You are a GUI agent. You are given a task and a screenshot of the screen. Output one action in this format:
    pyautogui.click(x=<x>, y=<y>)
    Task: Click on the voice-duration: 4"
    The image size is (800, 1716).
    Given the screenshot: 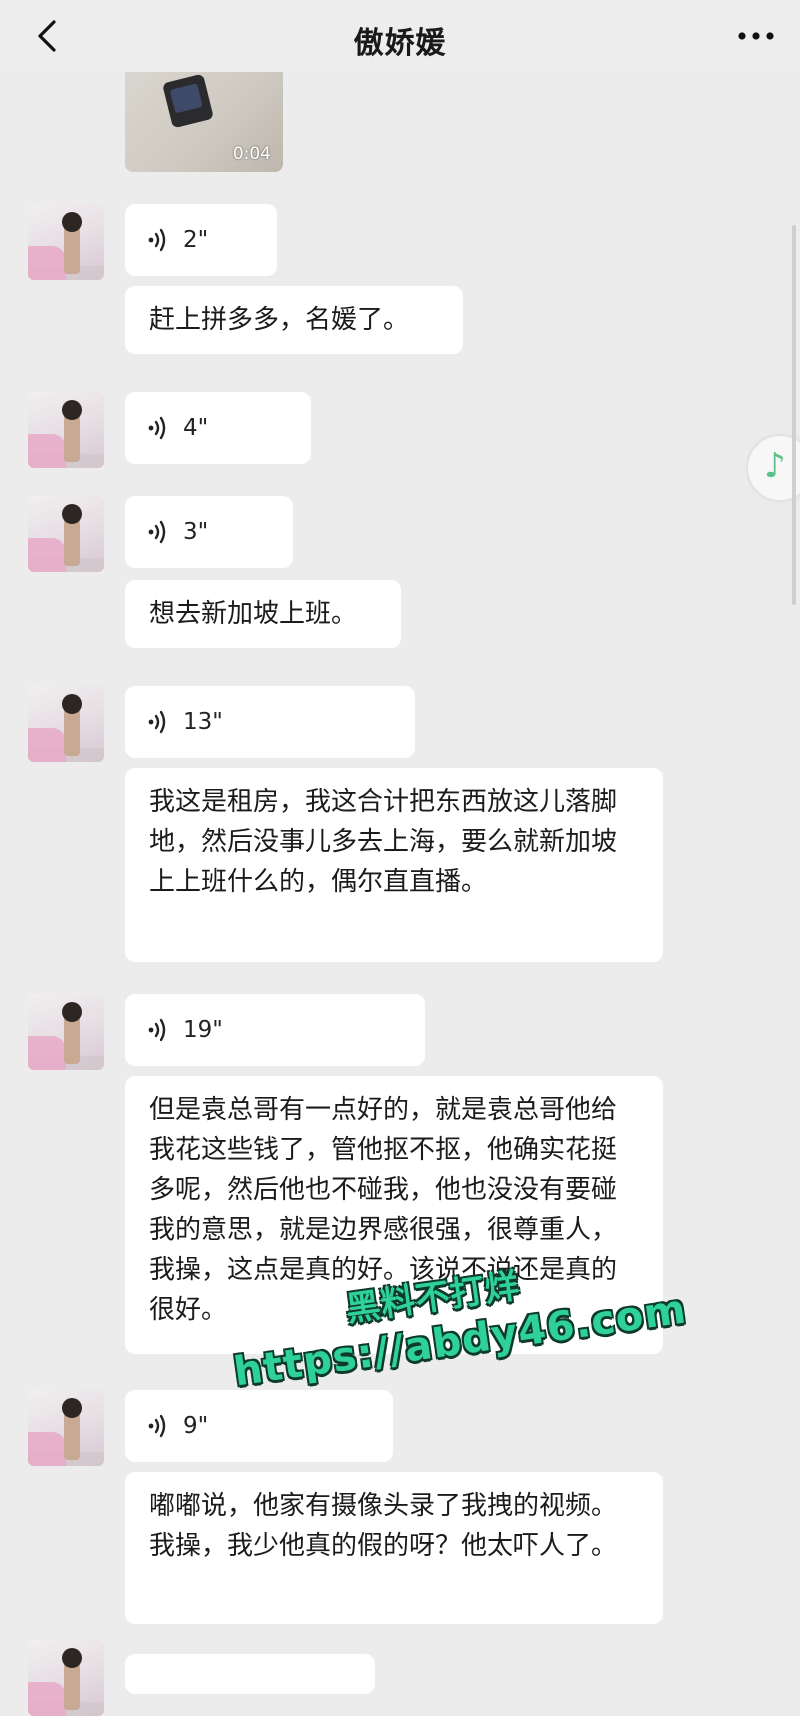 What is the action you would take?
    pyautogui.click(x=196, y=428)
    